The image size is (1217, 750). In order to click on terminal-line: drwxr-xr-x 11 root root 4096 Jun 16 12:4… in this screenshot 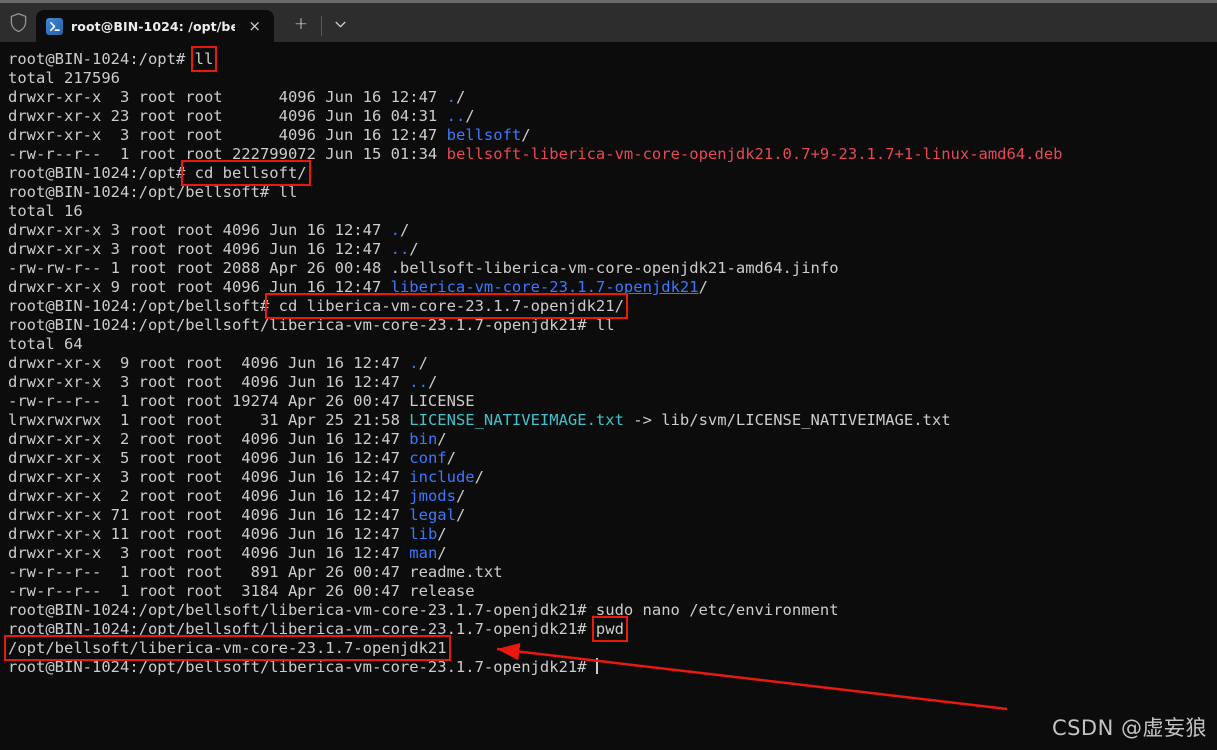, I will do `click(612, 534)`.